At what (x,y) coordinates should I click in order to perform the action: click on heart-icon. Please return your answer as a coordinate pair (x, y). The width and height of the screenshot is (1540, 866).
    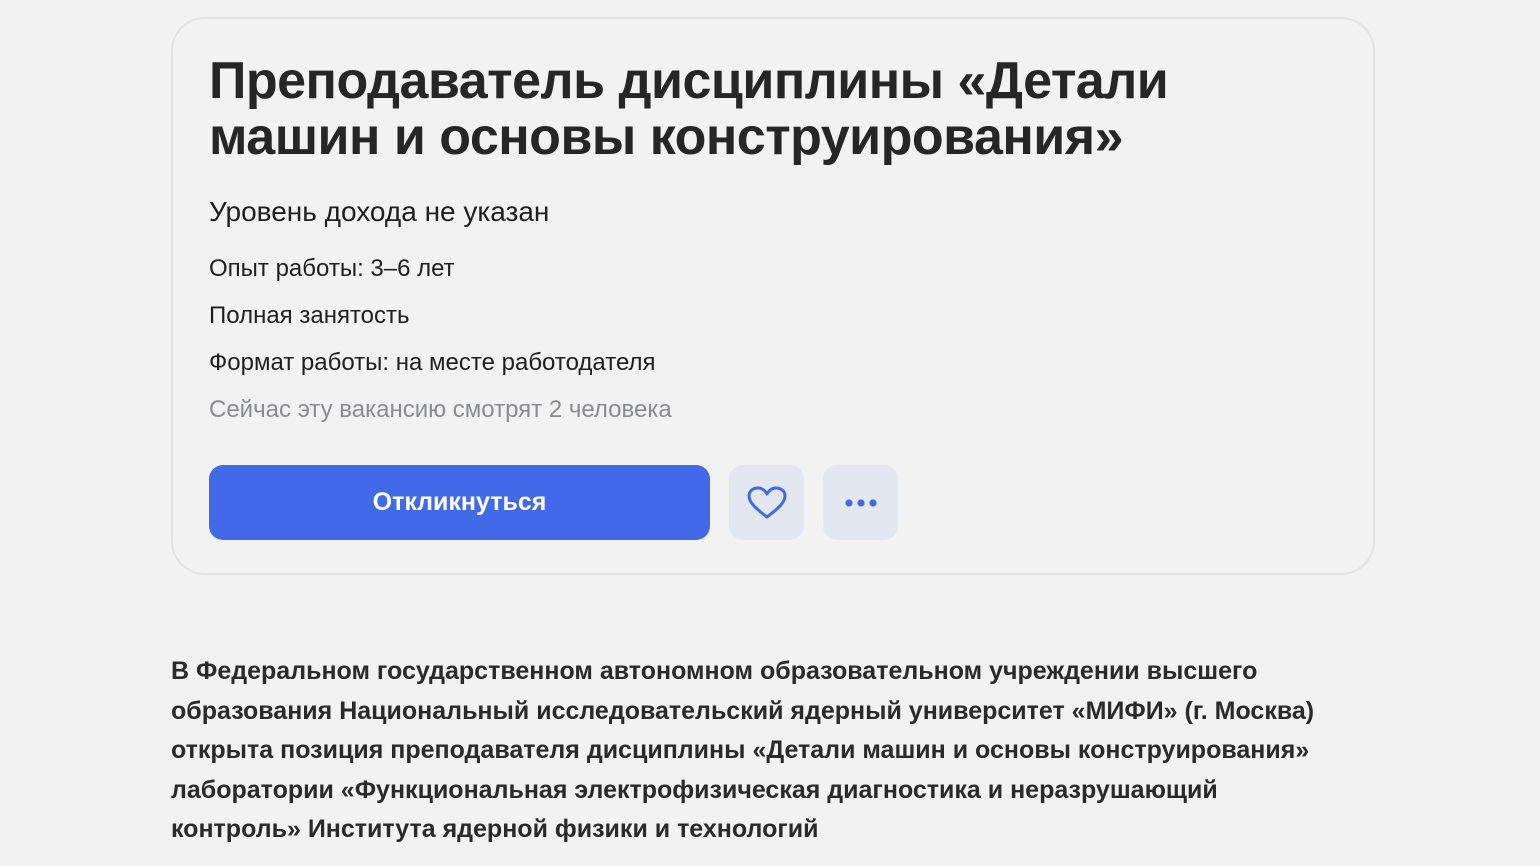
    Looking at the image, I should click on (767, 503).